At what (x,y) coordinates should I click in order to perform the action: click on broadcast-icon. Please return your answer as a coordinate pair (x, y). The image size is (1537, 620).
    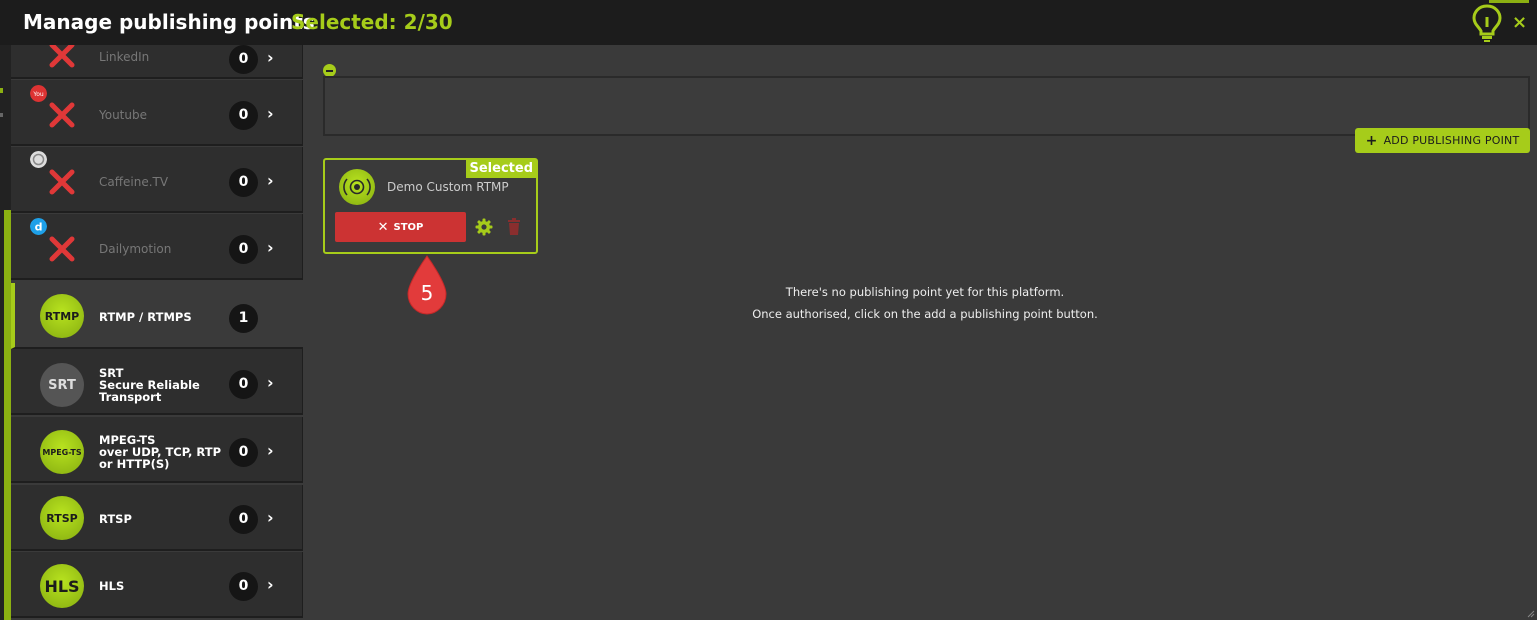
    Looking at the image, I should click on (357, 187).